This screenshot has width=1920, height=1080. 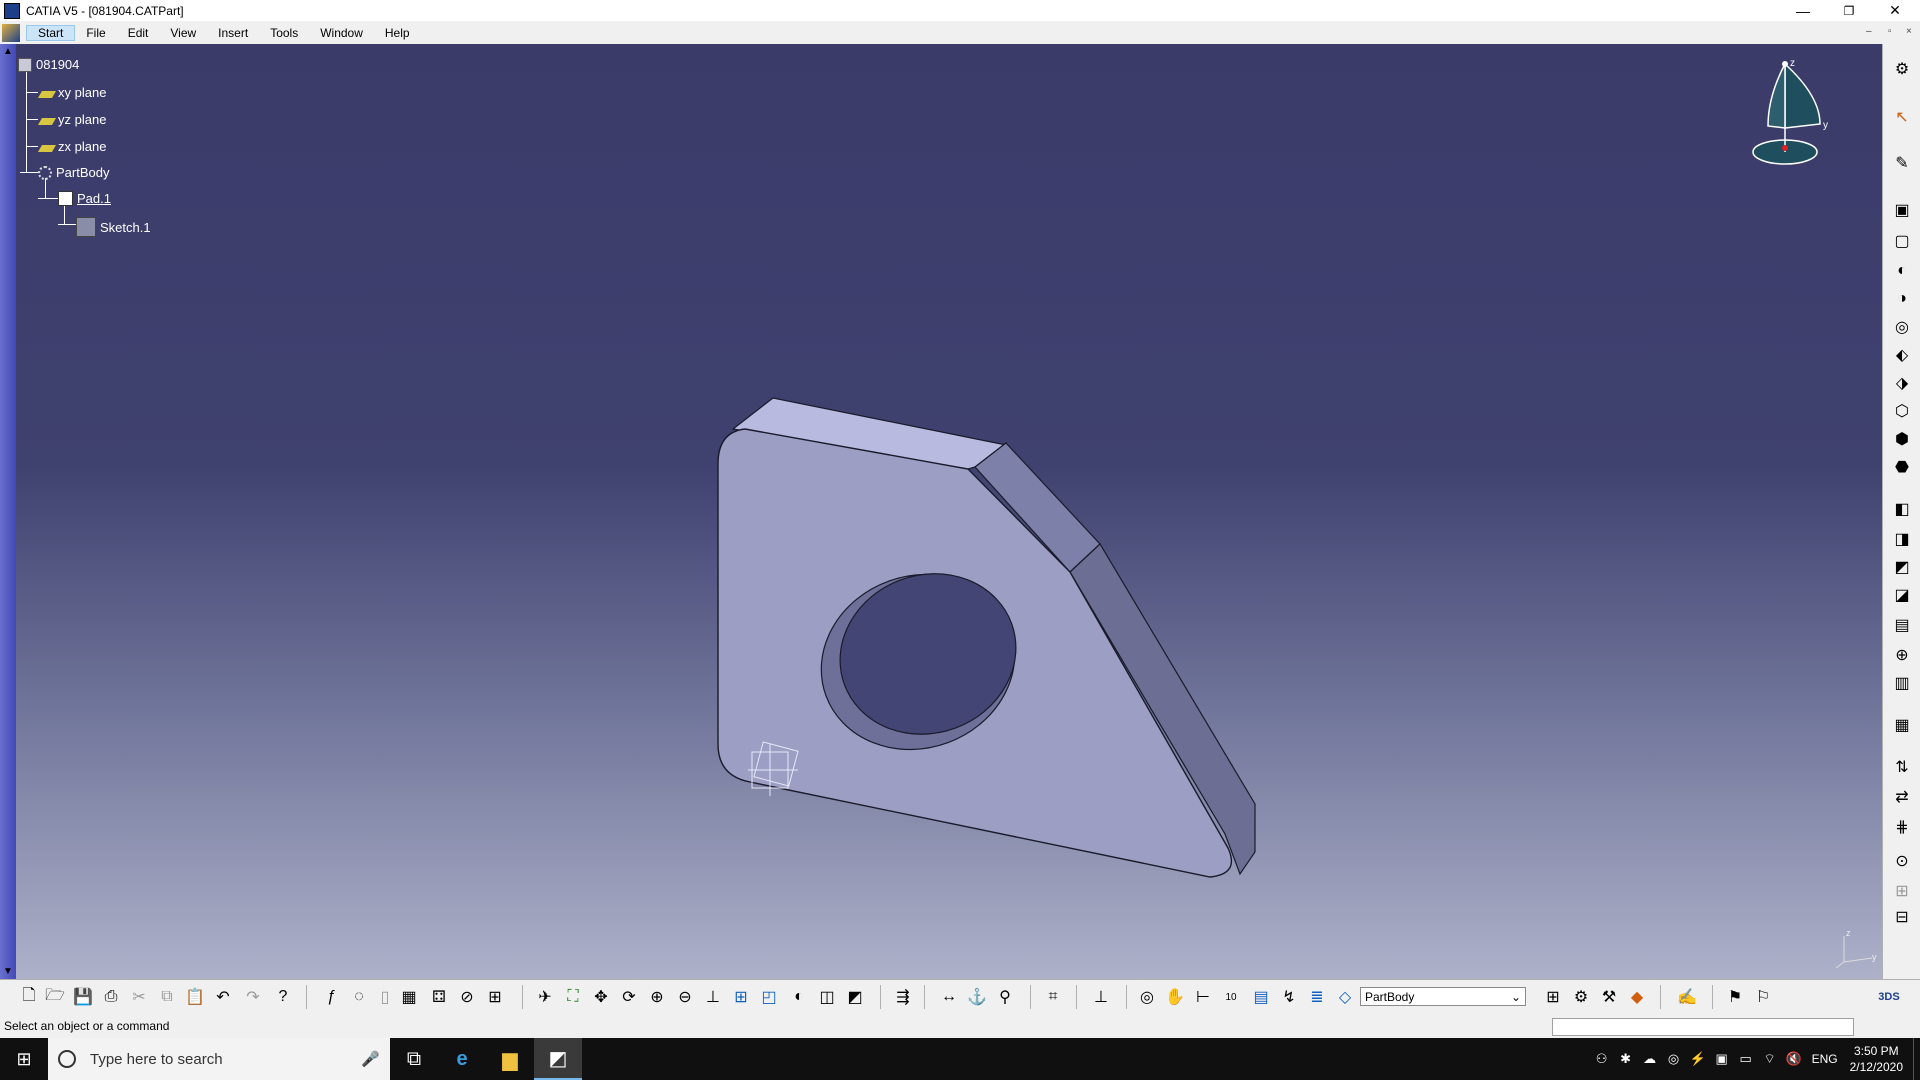 I want to click on onedrive-icon: ☁, so click(x=1650, y=1059).